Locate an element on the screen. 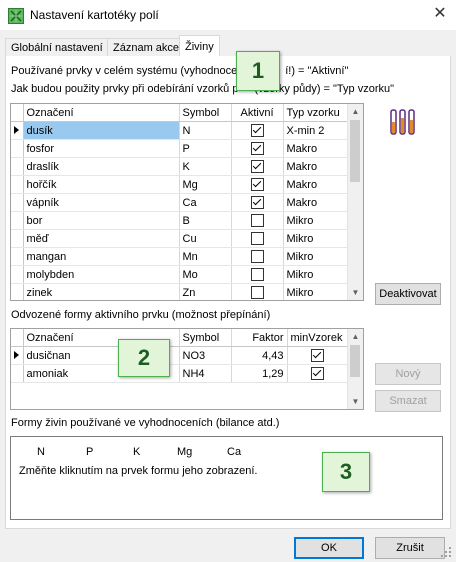 The width and height of the screenshot is (456, 562). deactivate-button: Deaktivovat is located at coordinates (408, 294).